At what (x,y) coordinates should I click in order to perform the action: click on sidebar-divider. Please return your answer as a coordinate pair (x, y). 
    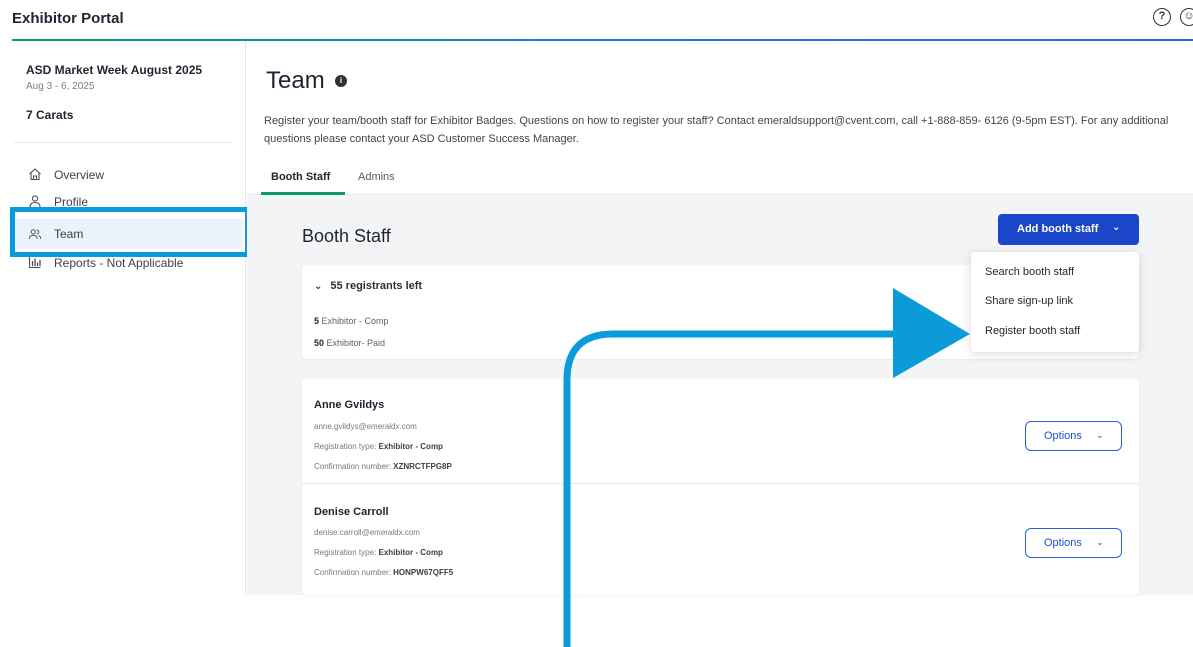
    Looking at the image, I should click on (123, 142).